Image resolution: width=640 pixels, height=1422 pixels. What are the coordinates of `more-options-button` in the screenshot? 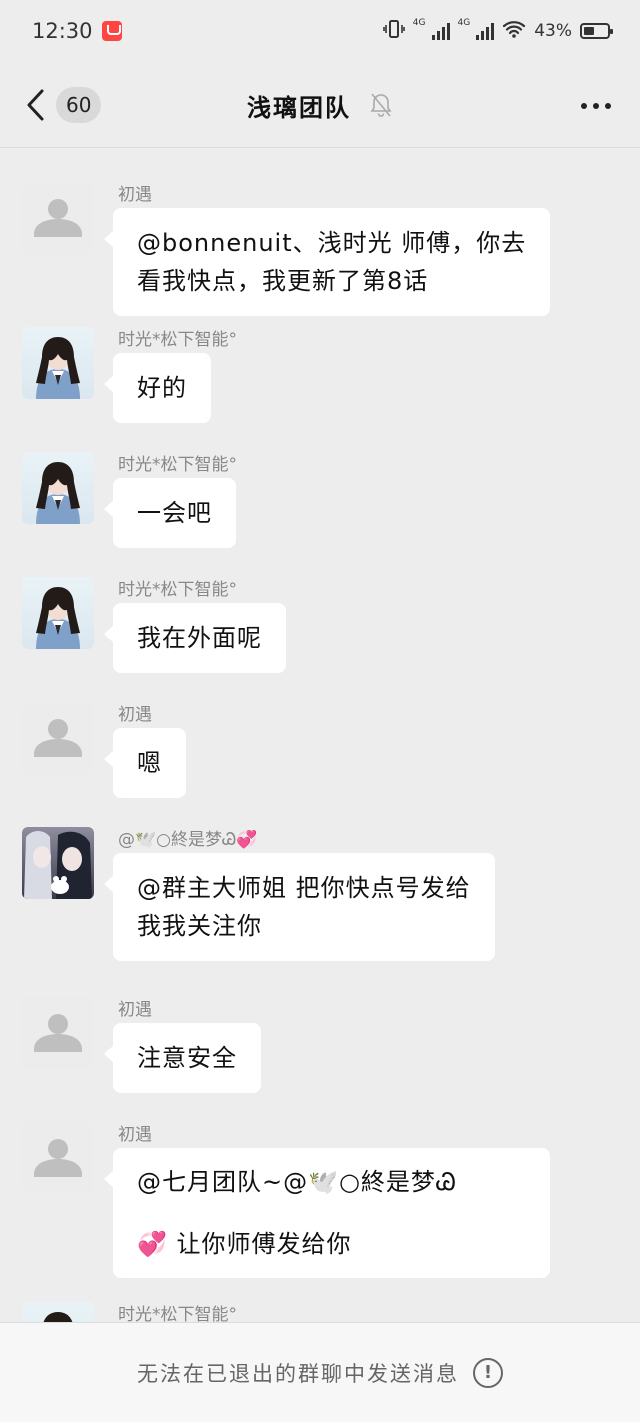 It's located at (596, 106).